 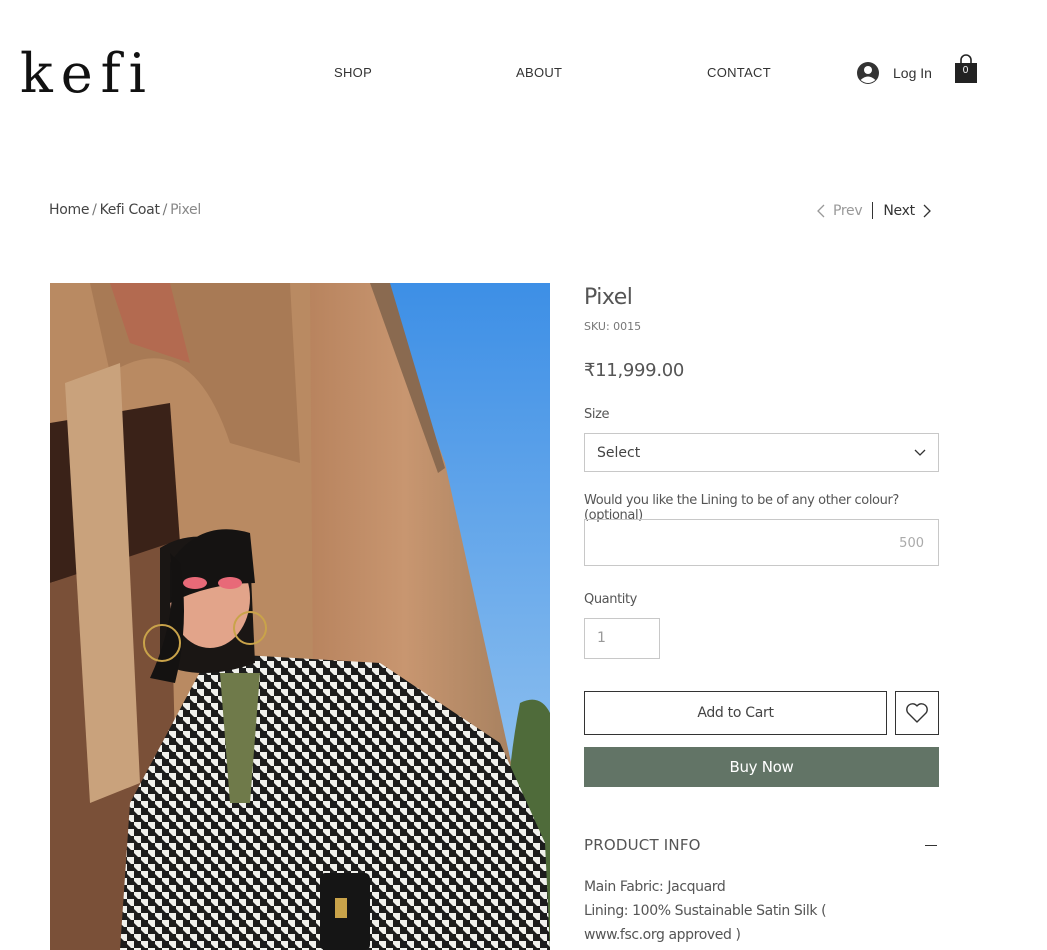 I want to click on login-label: Log In, so click(x=912, y=73).